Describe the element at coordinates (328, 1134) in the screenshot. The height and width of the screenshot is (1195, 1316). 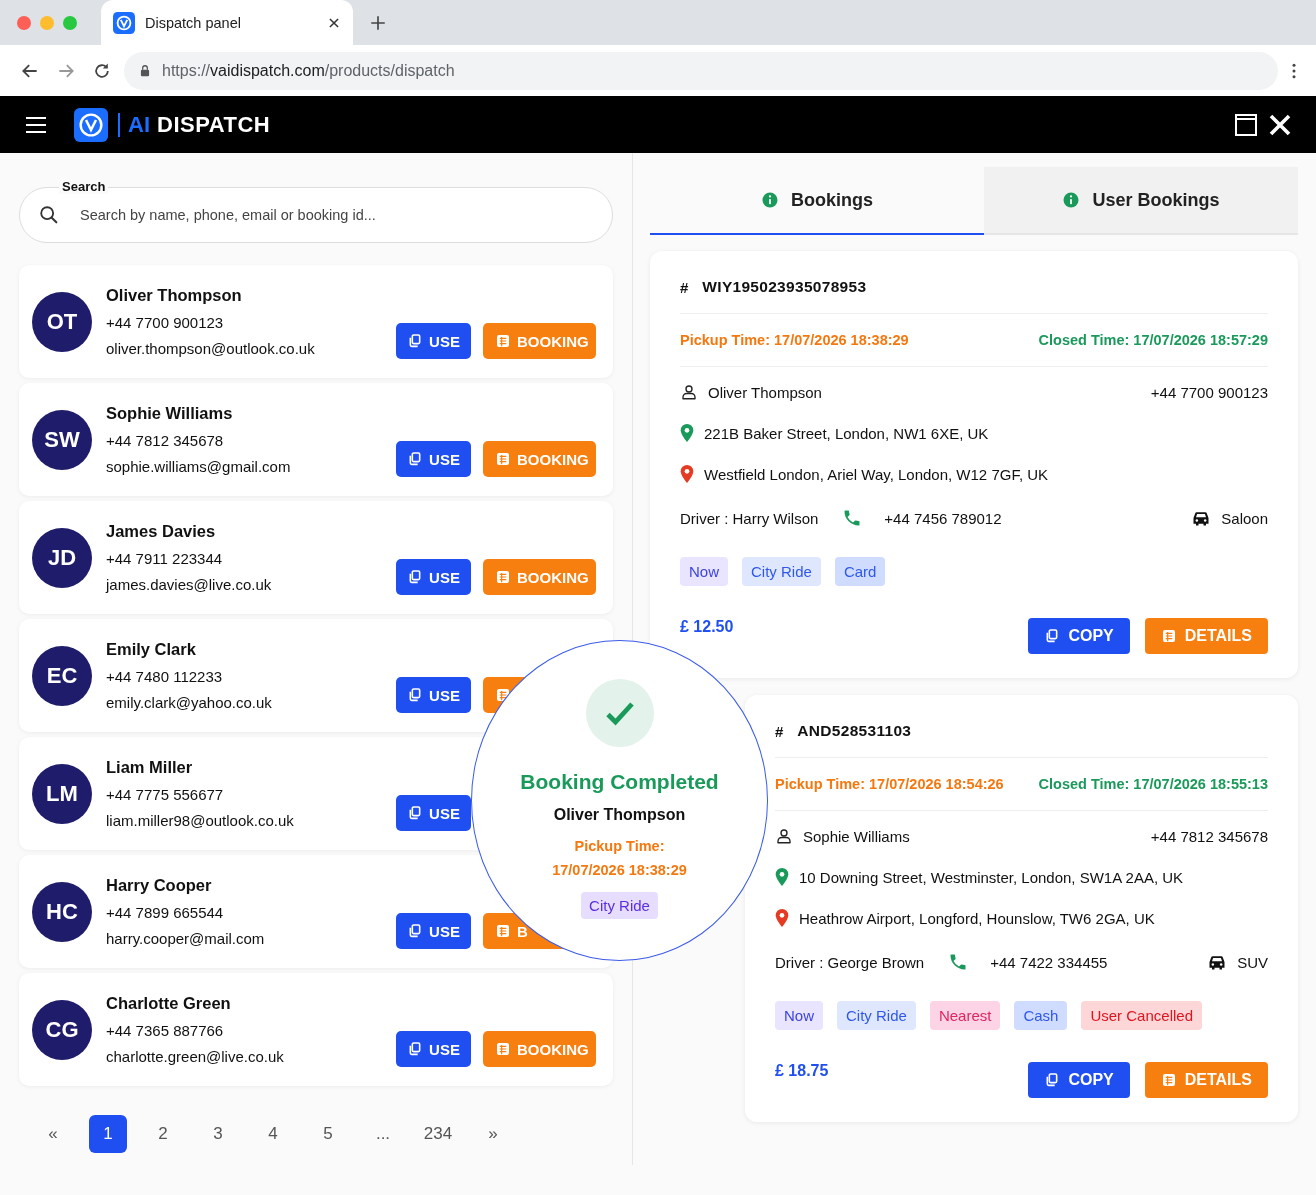
I see `page-button: 5` at that location.